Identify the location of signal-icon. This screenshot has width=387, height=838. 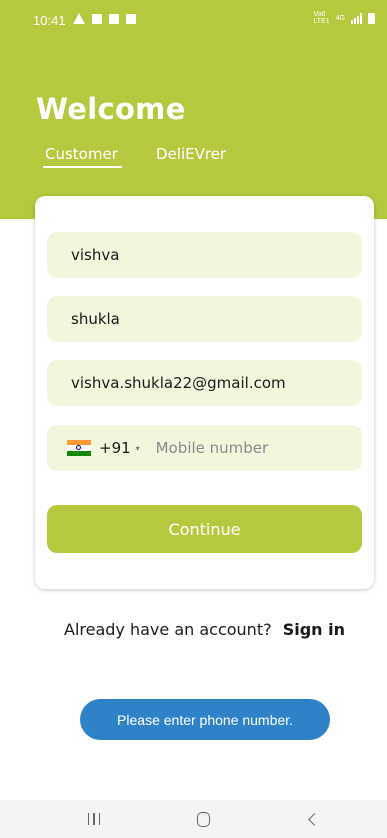
(356, 18).